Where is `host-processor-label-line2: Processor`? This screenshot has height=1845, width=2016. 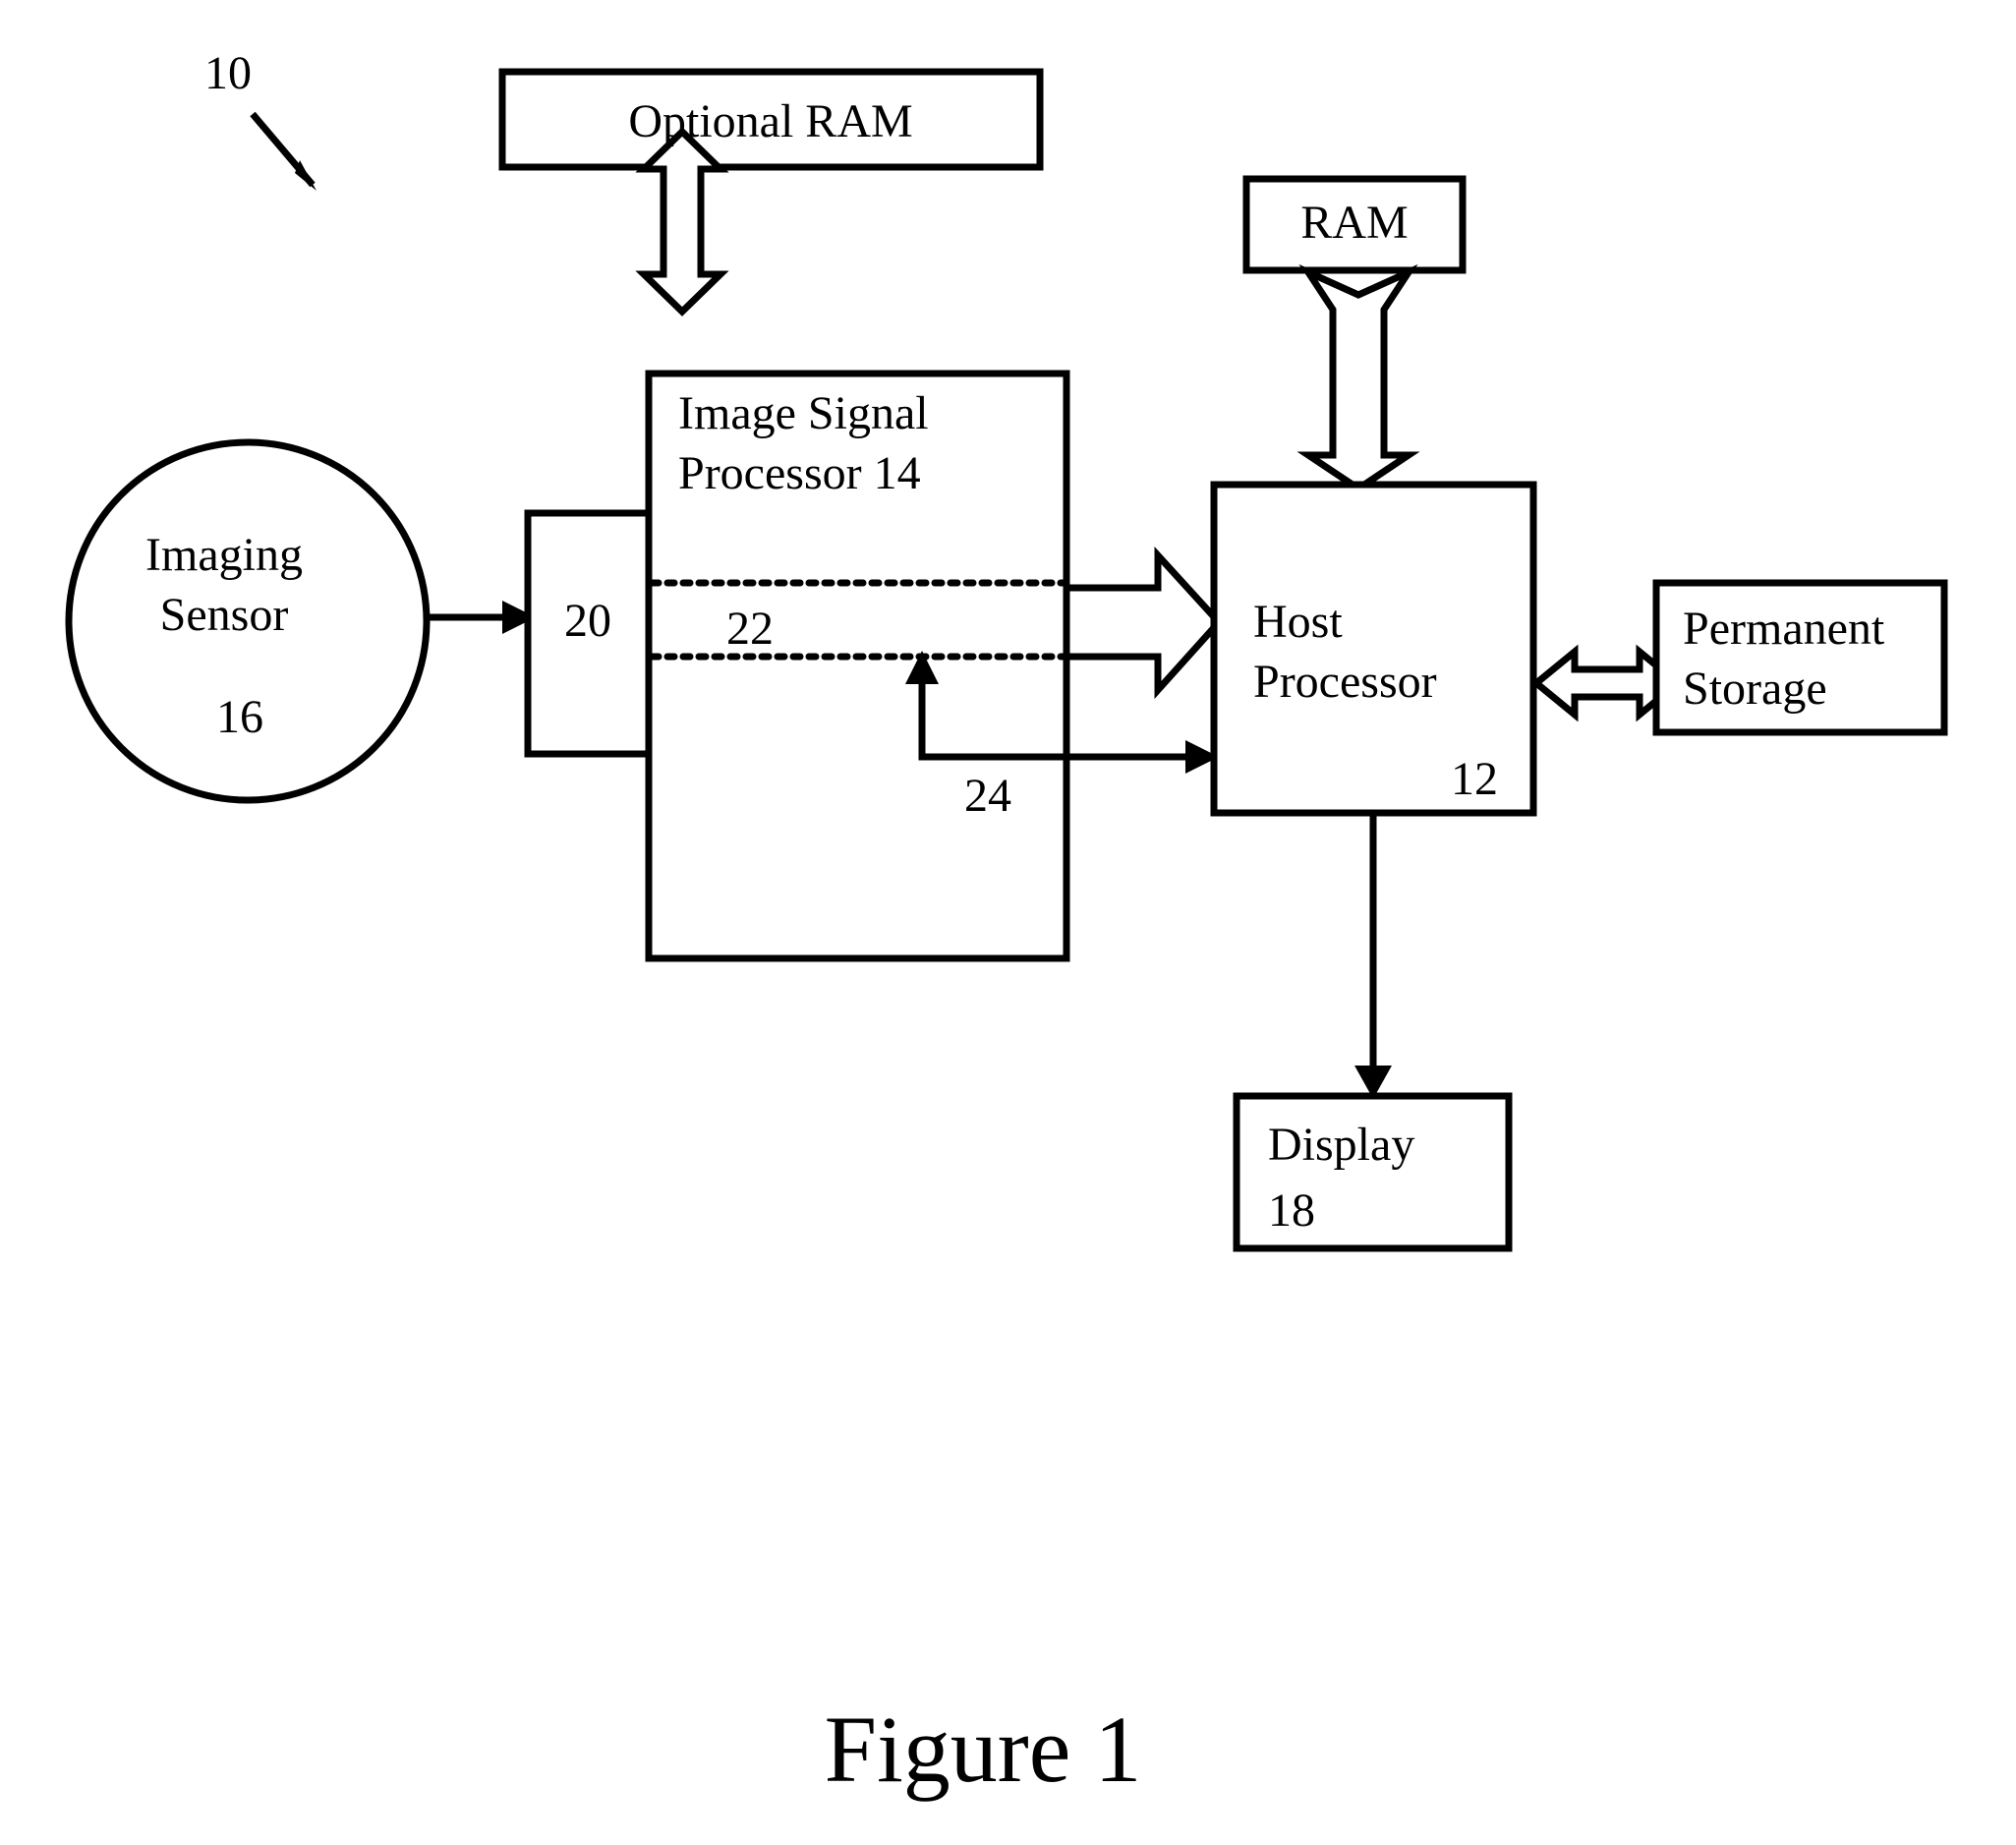 host-processor-label-line2: Processor is located at coordinates (1345, 682).